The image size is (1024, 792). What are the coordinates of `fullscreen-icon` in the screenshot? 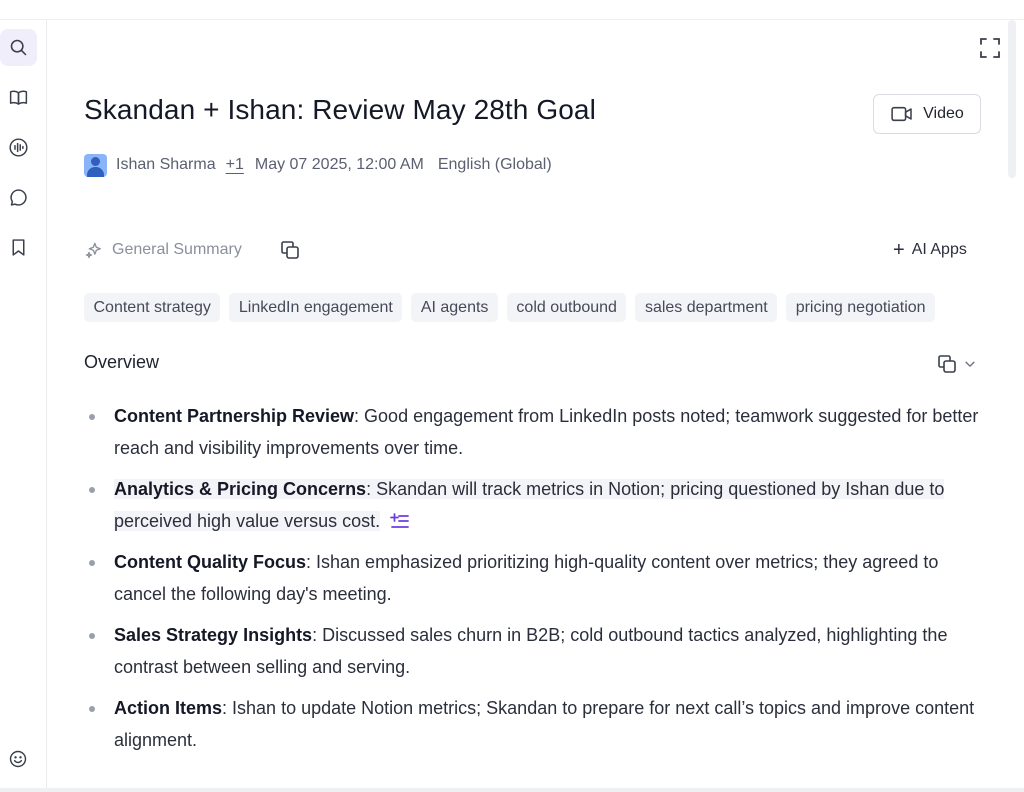 It's located at (990, 48).